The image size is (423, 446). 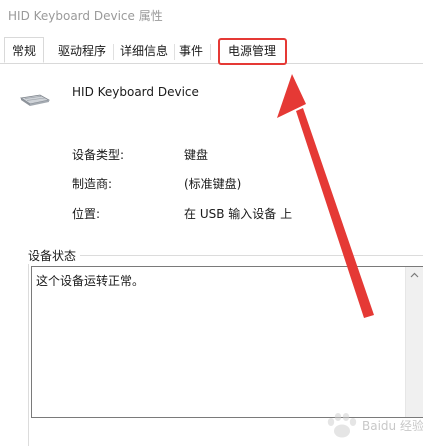 What do you see at coordinates (252, 51) in the screenshot?
I see `tab-power-management: 电源管理` at bounding box center [252, 51].